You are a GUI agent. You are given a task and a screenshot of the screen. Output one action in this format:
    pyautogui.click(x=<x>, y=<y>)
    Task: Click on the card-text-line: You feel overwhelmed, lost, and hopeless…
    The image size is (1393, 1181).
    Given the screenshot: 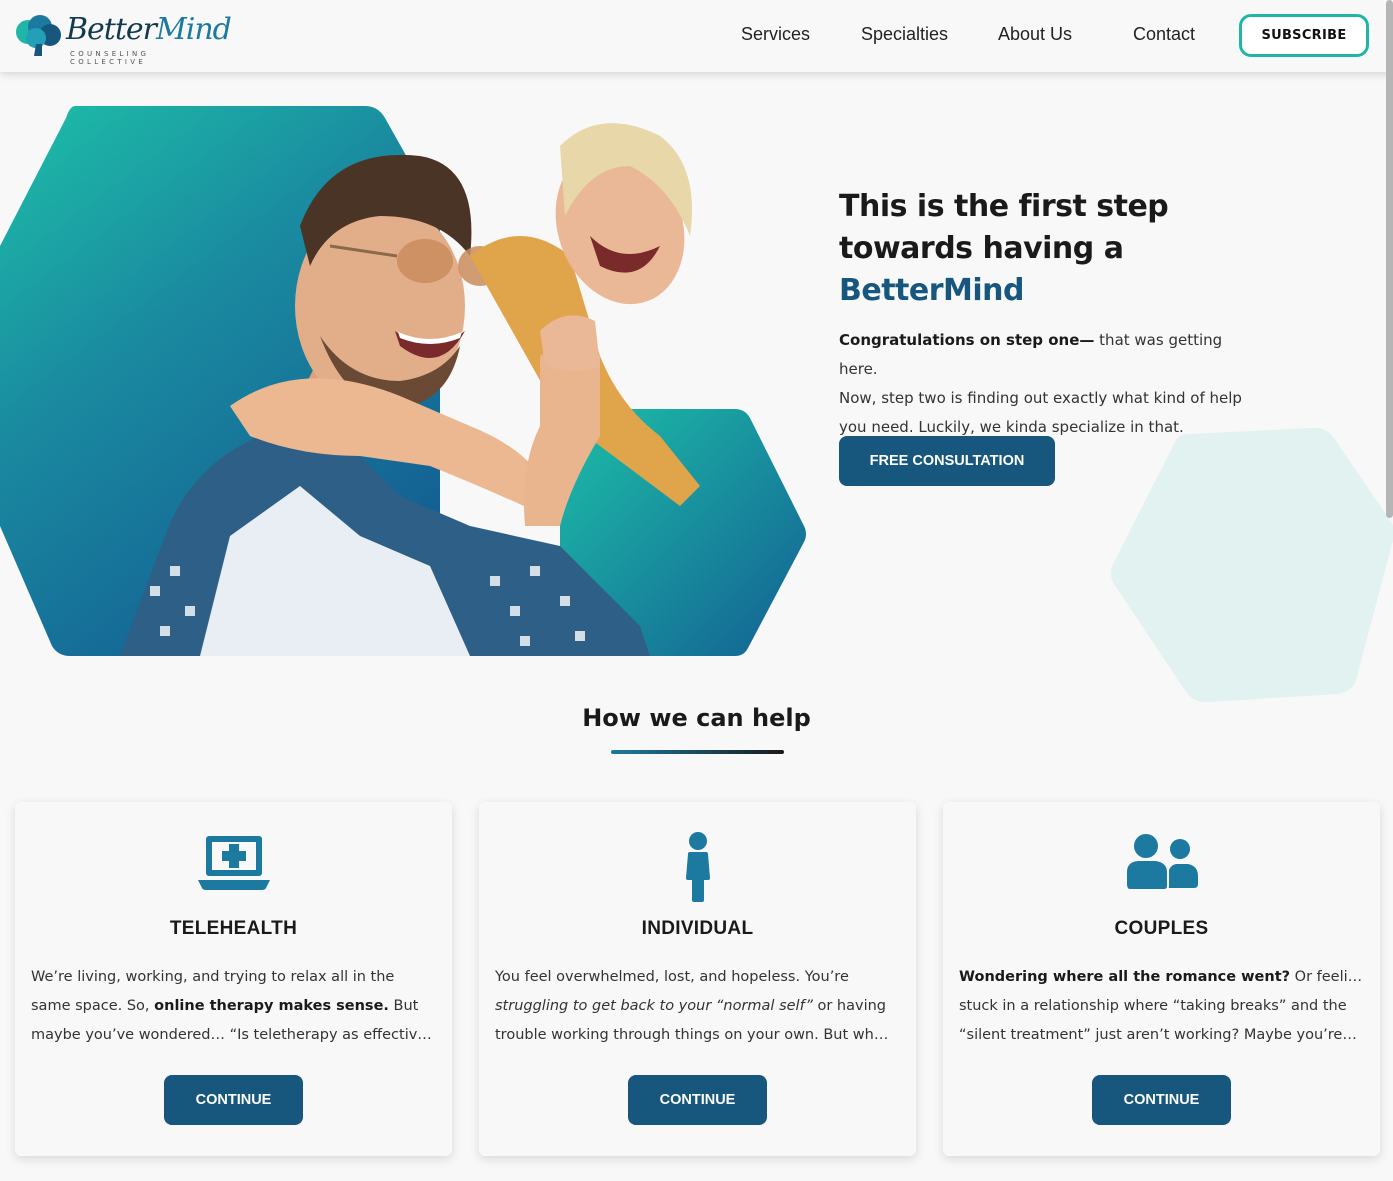 What is the action you would take?
    pyautogui.click(x=672, y=977)
    